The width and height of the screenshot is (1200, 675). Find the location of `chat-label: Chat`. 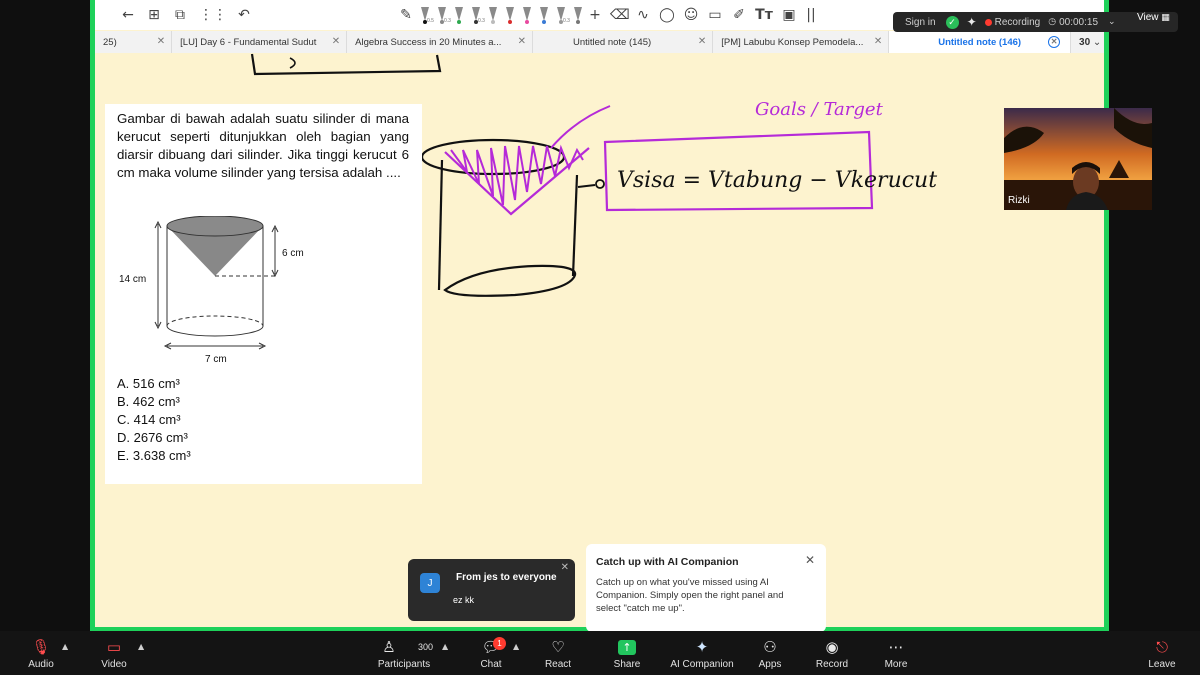

chat-label: Chat is located at coordinates (491, 664).